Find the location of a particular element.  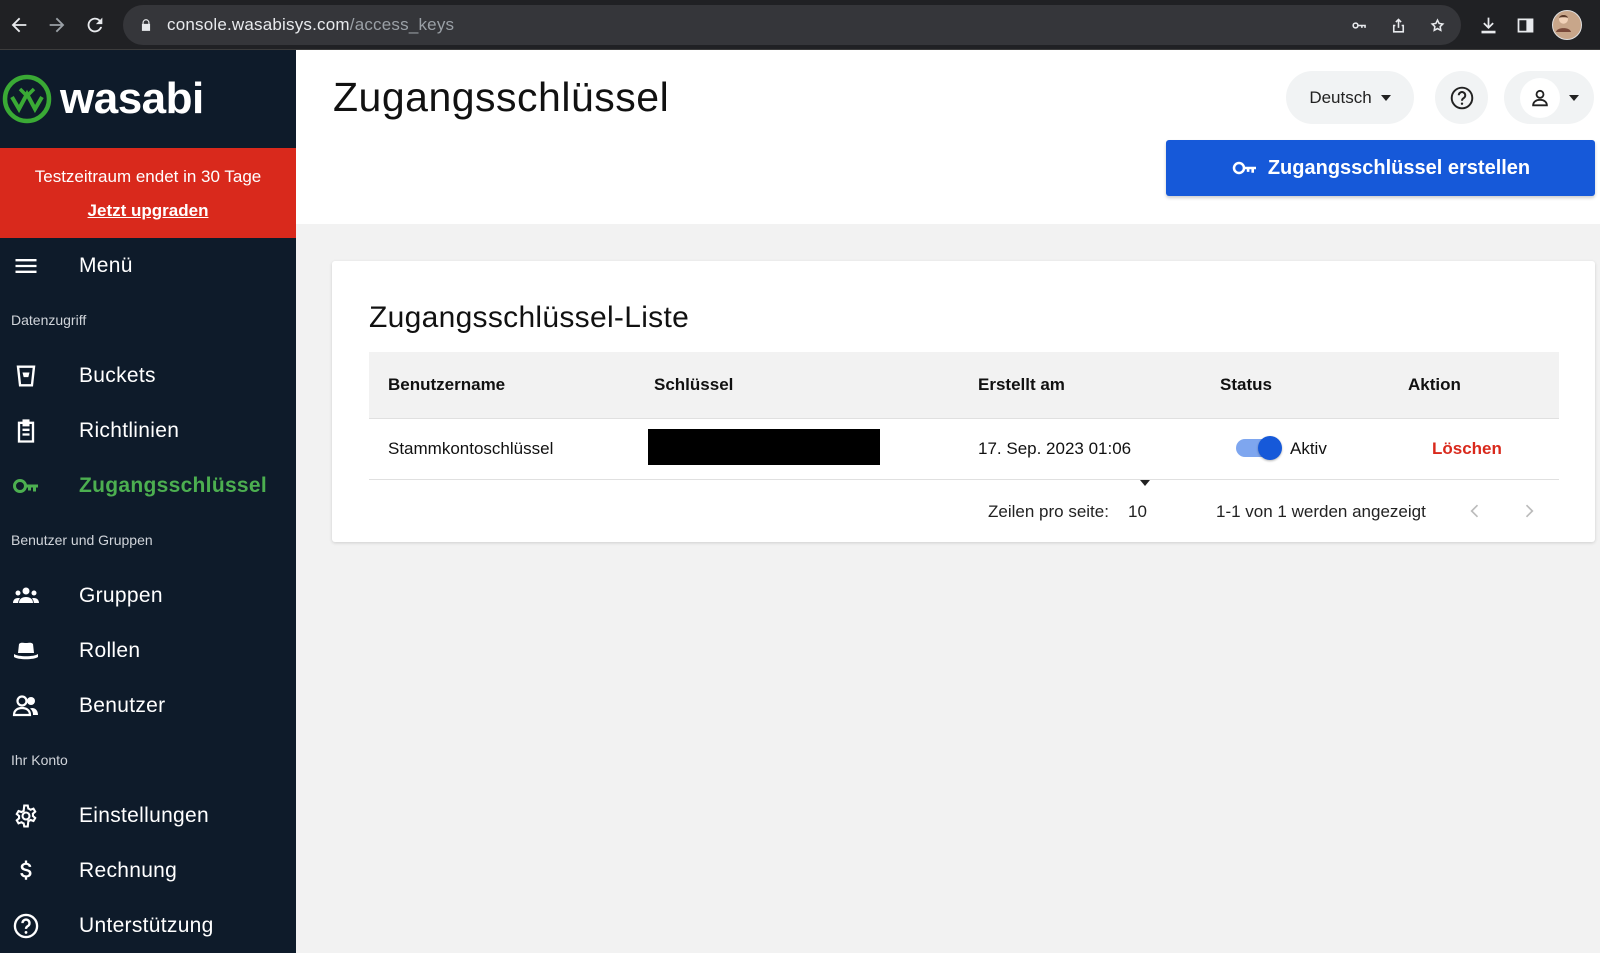

password-key-icon is located at coordinates (1359, 25).